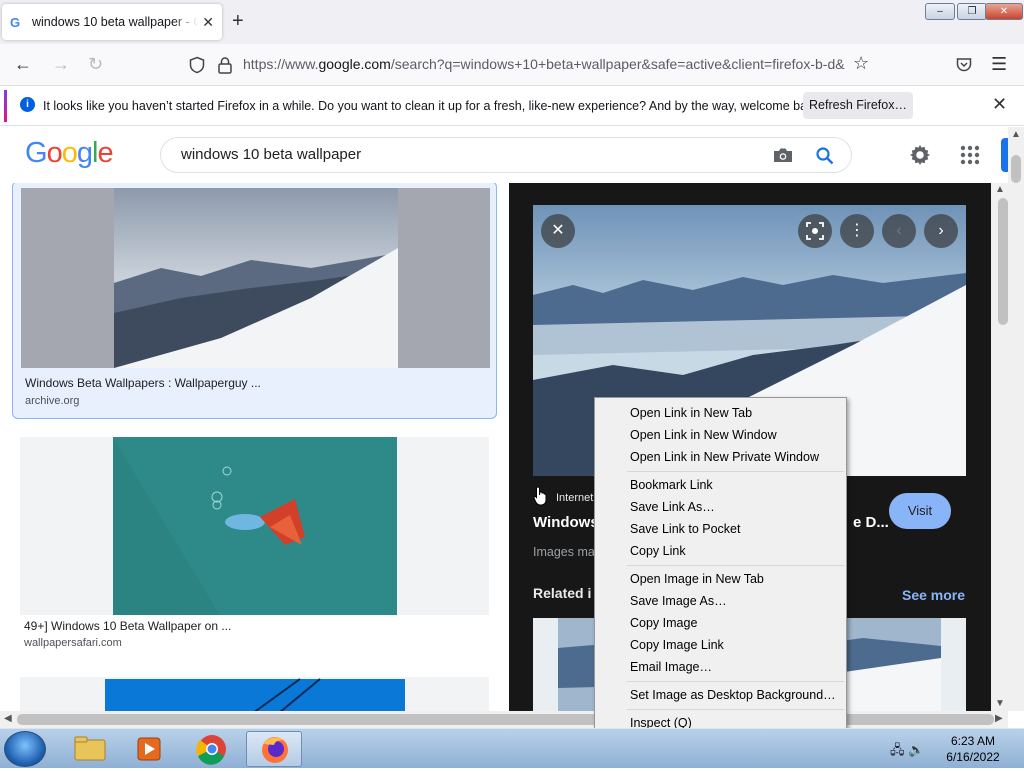  Describe the element at coordinates (933, 595) in the screenshot. I see `see-more-link: See more` at that location.